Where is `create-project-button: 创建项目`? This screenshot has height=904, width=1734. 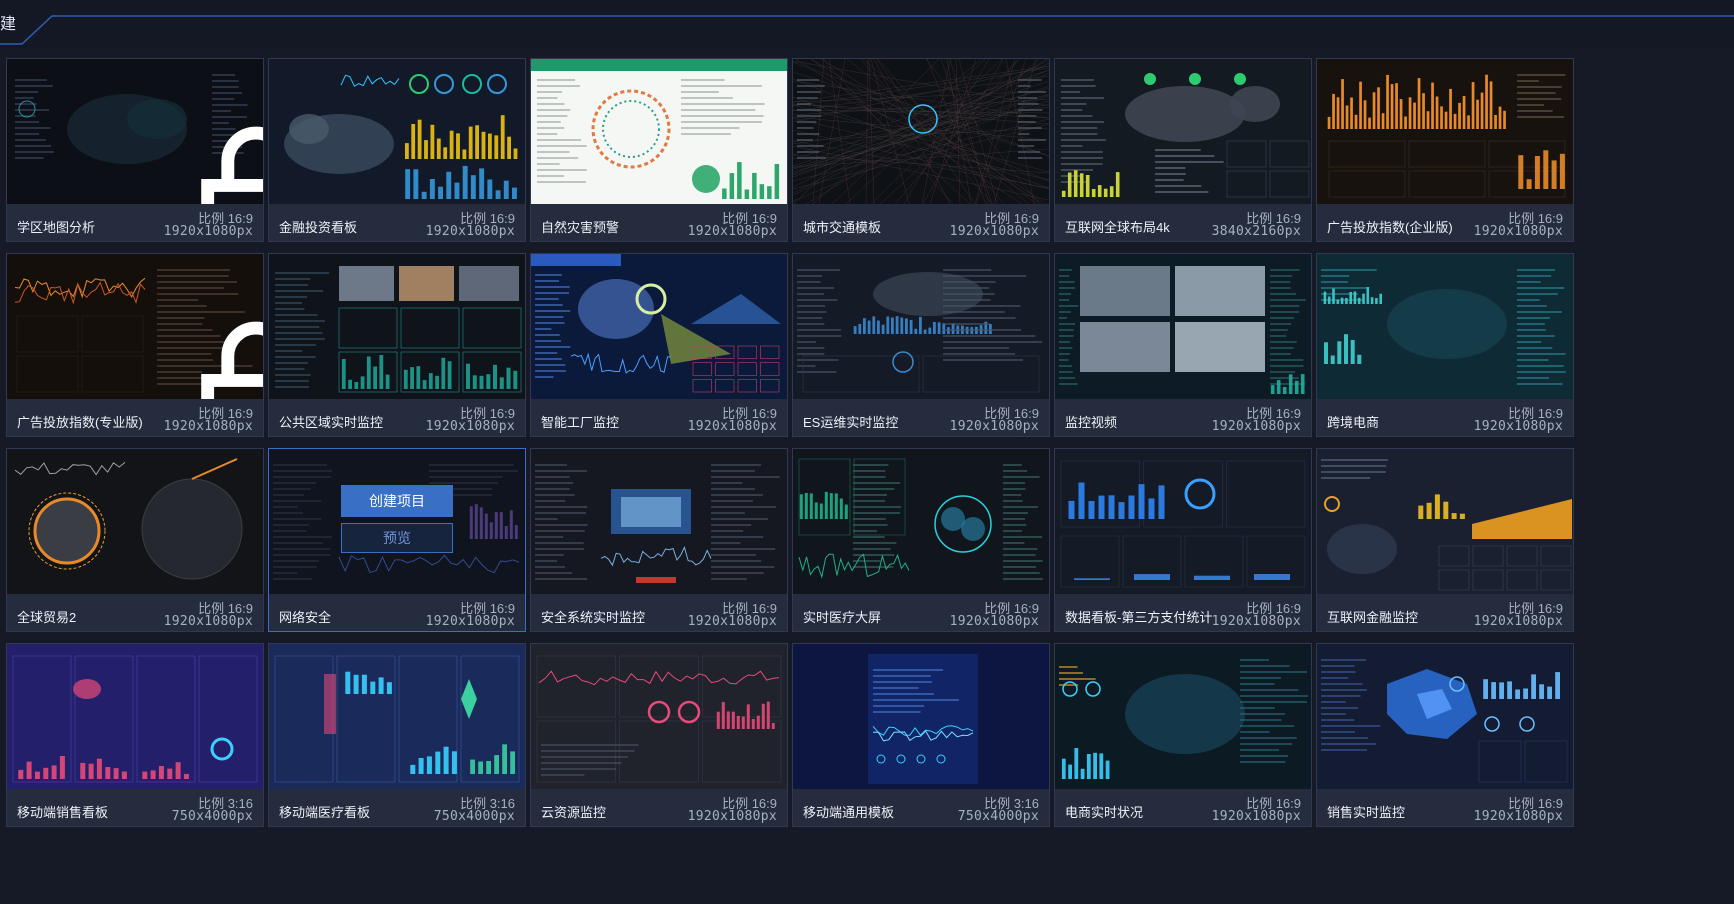
create-project-button: 创建项目 is located at coordinates (397, 501).